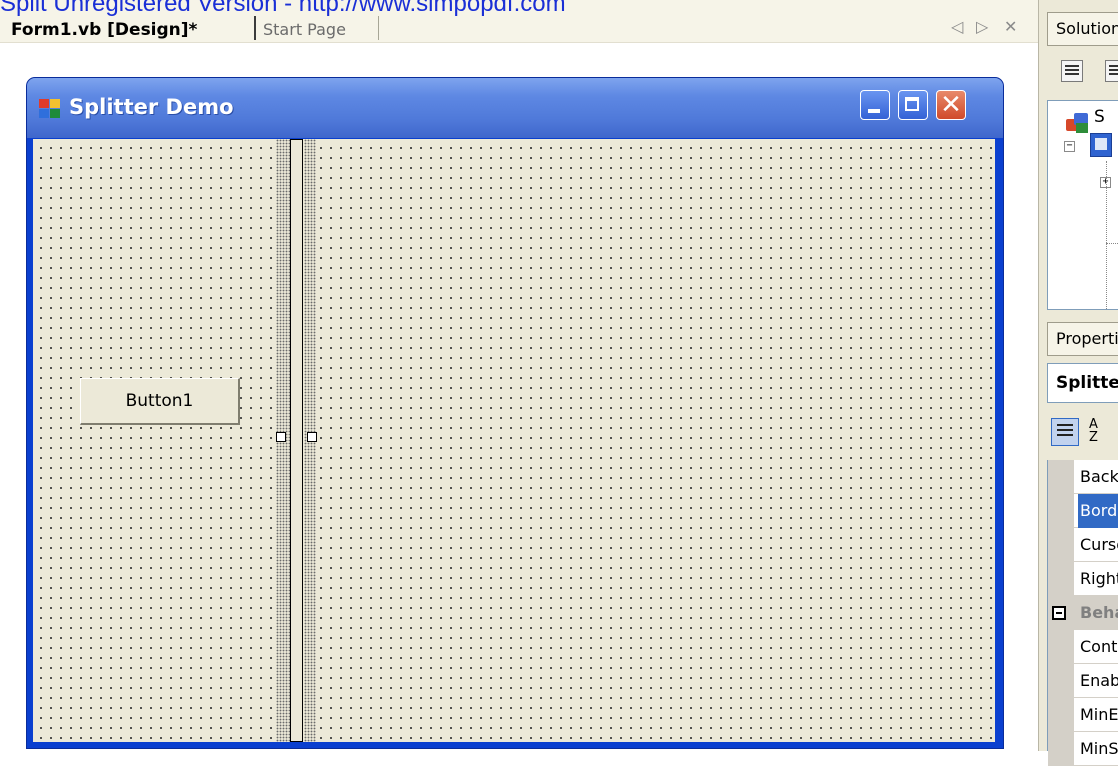  Describe the element at coordinates (515, 108) in the screenshot. I see `form-title-bar: Splitter Demo ✕` at that location.